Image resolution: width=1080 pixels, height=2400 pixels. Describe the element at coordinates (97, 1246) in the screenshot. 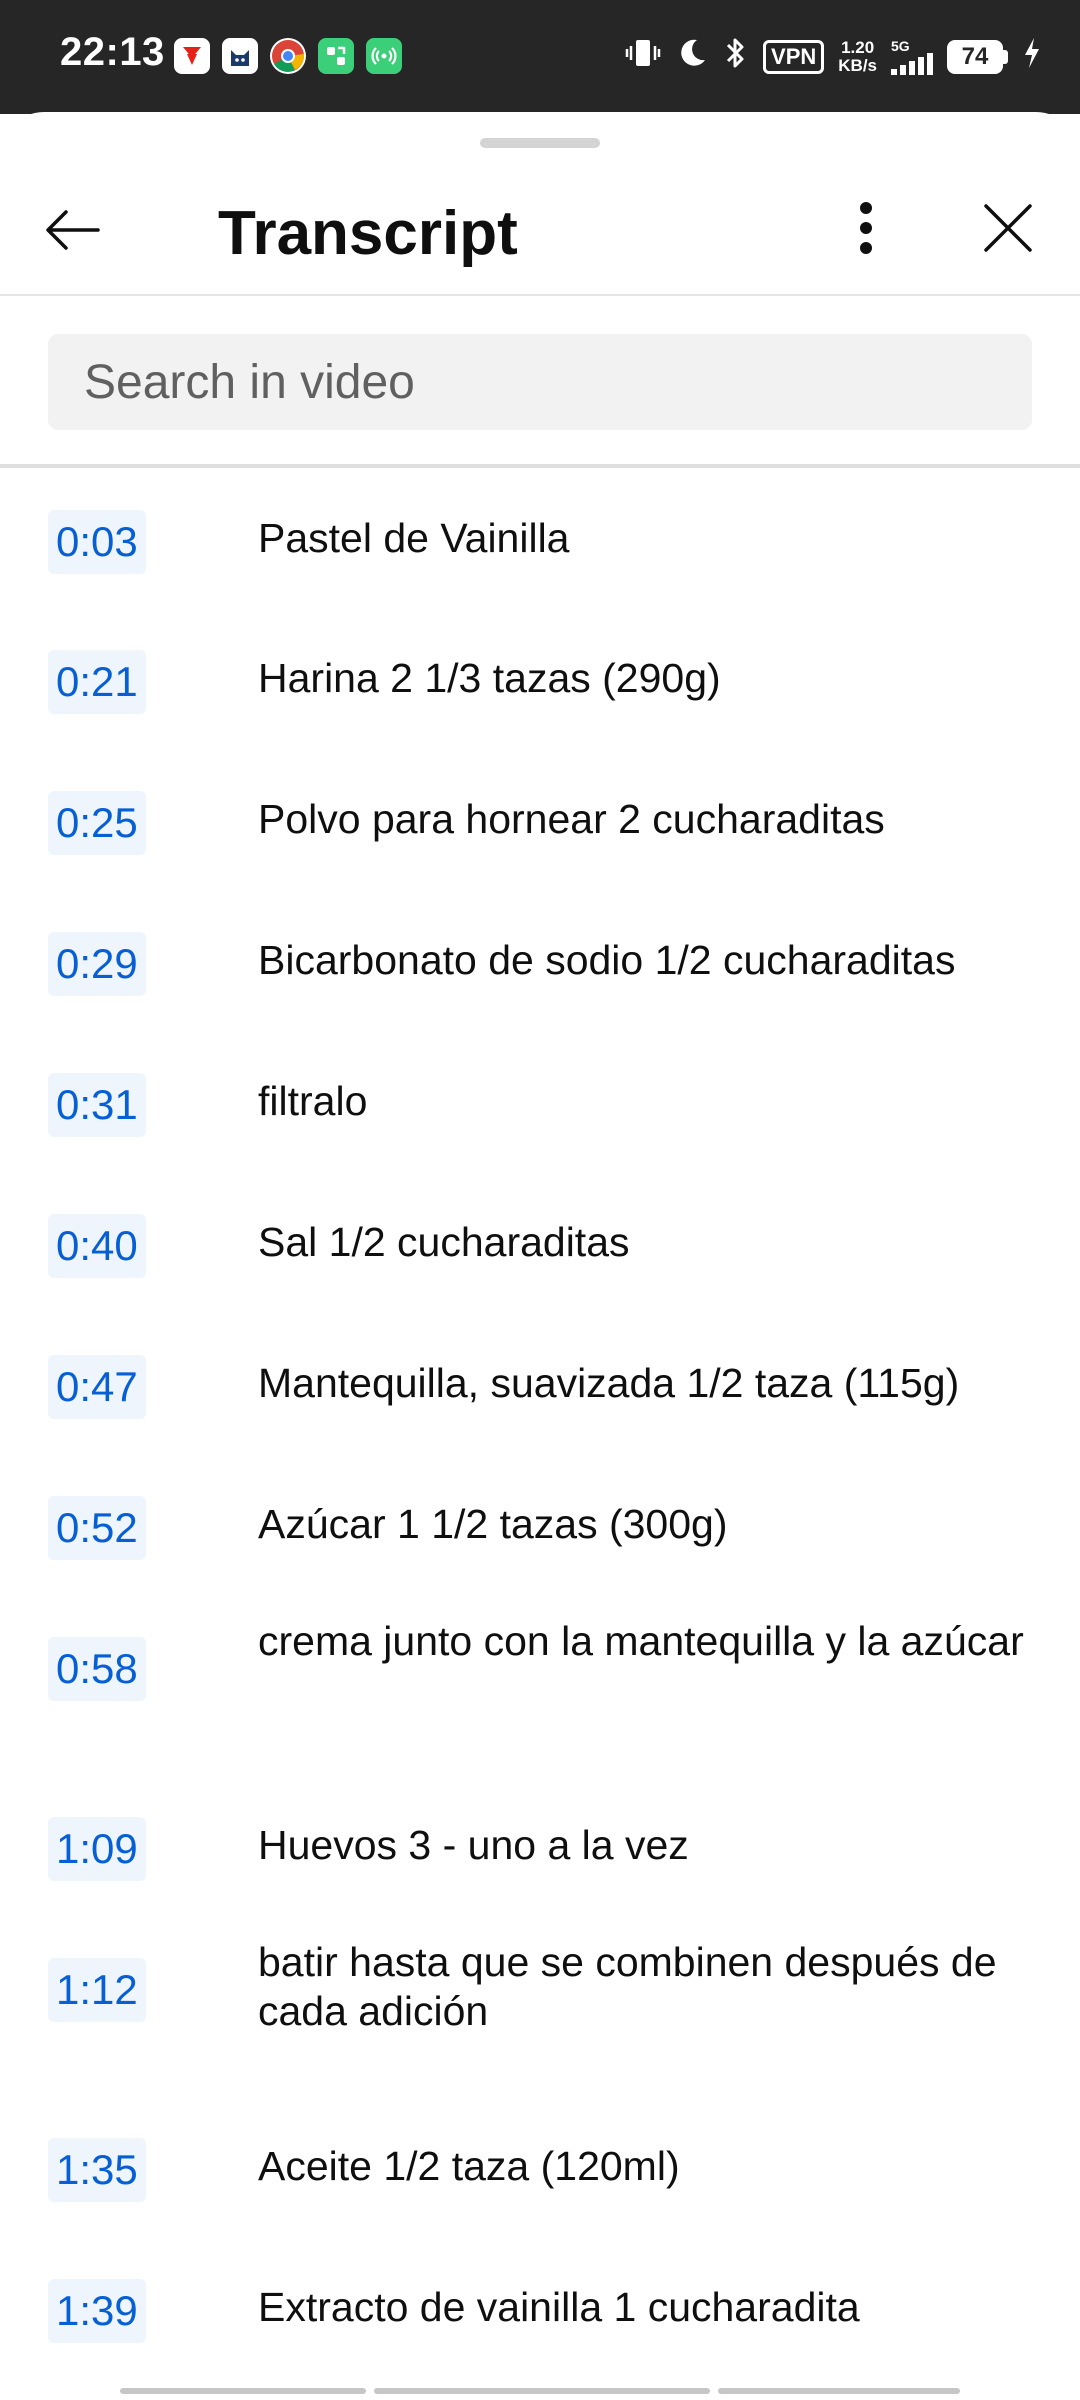

I see `segment-timestamp: 0:40` at that location.